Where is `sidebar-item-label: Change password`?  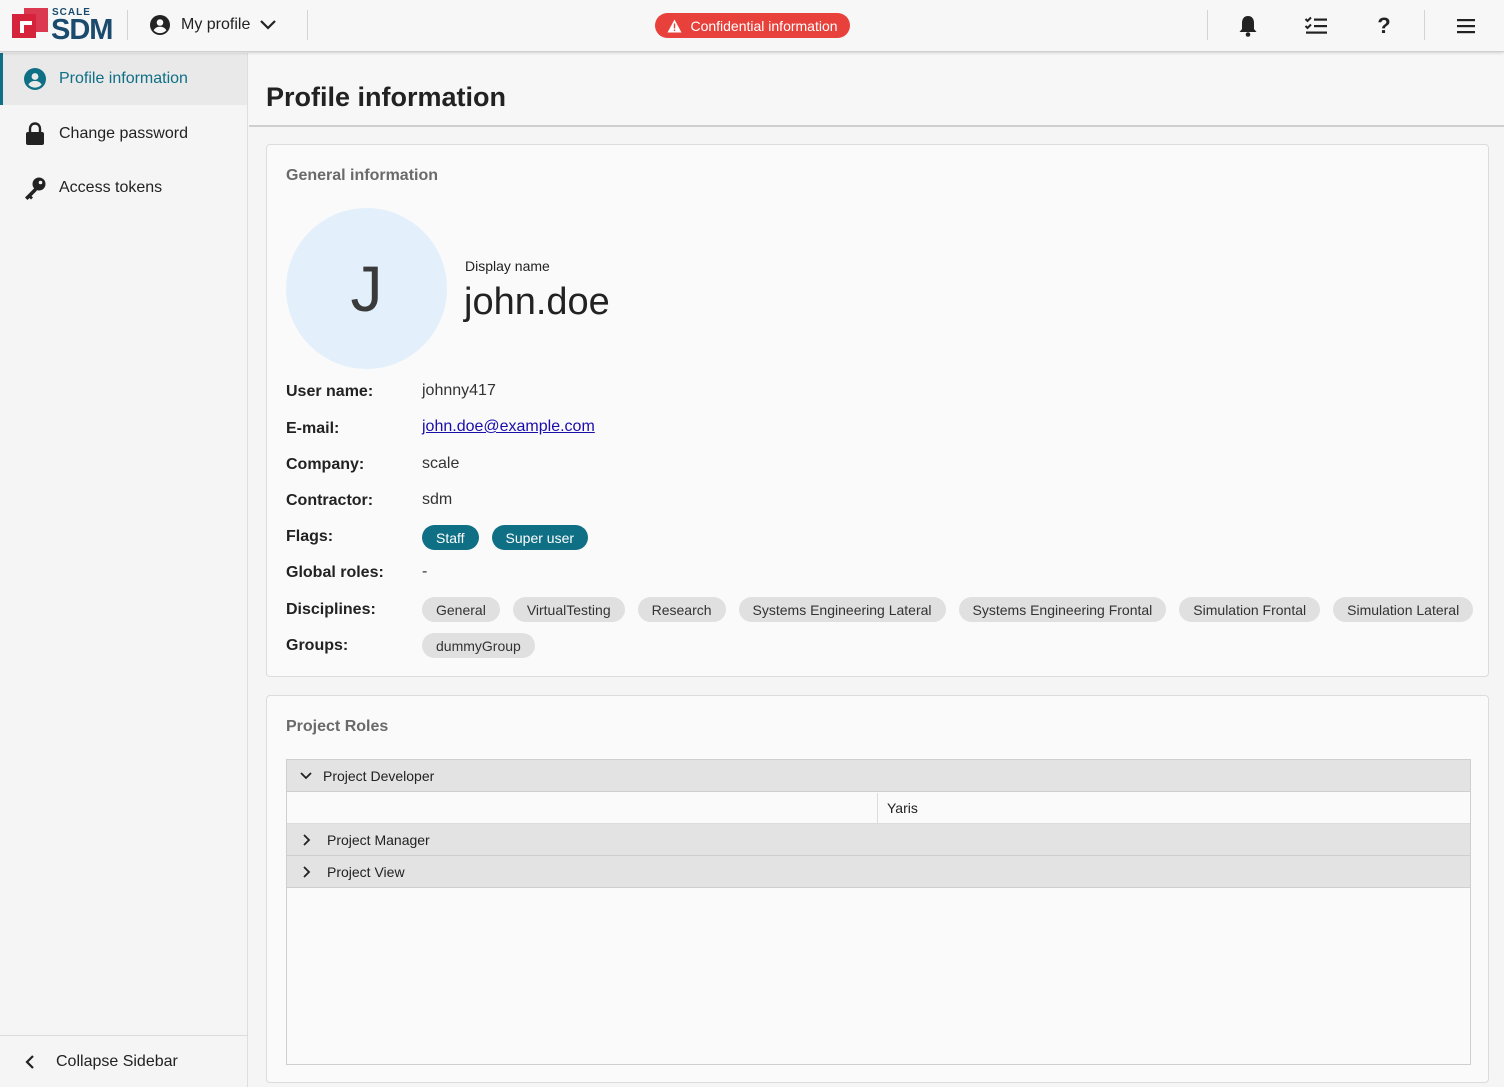 sidebar-item-label: Change password is located at coordinates (123, 133).